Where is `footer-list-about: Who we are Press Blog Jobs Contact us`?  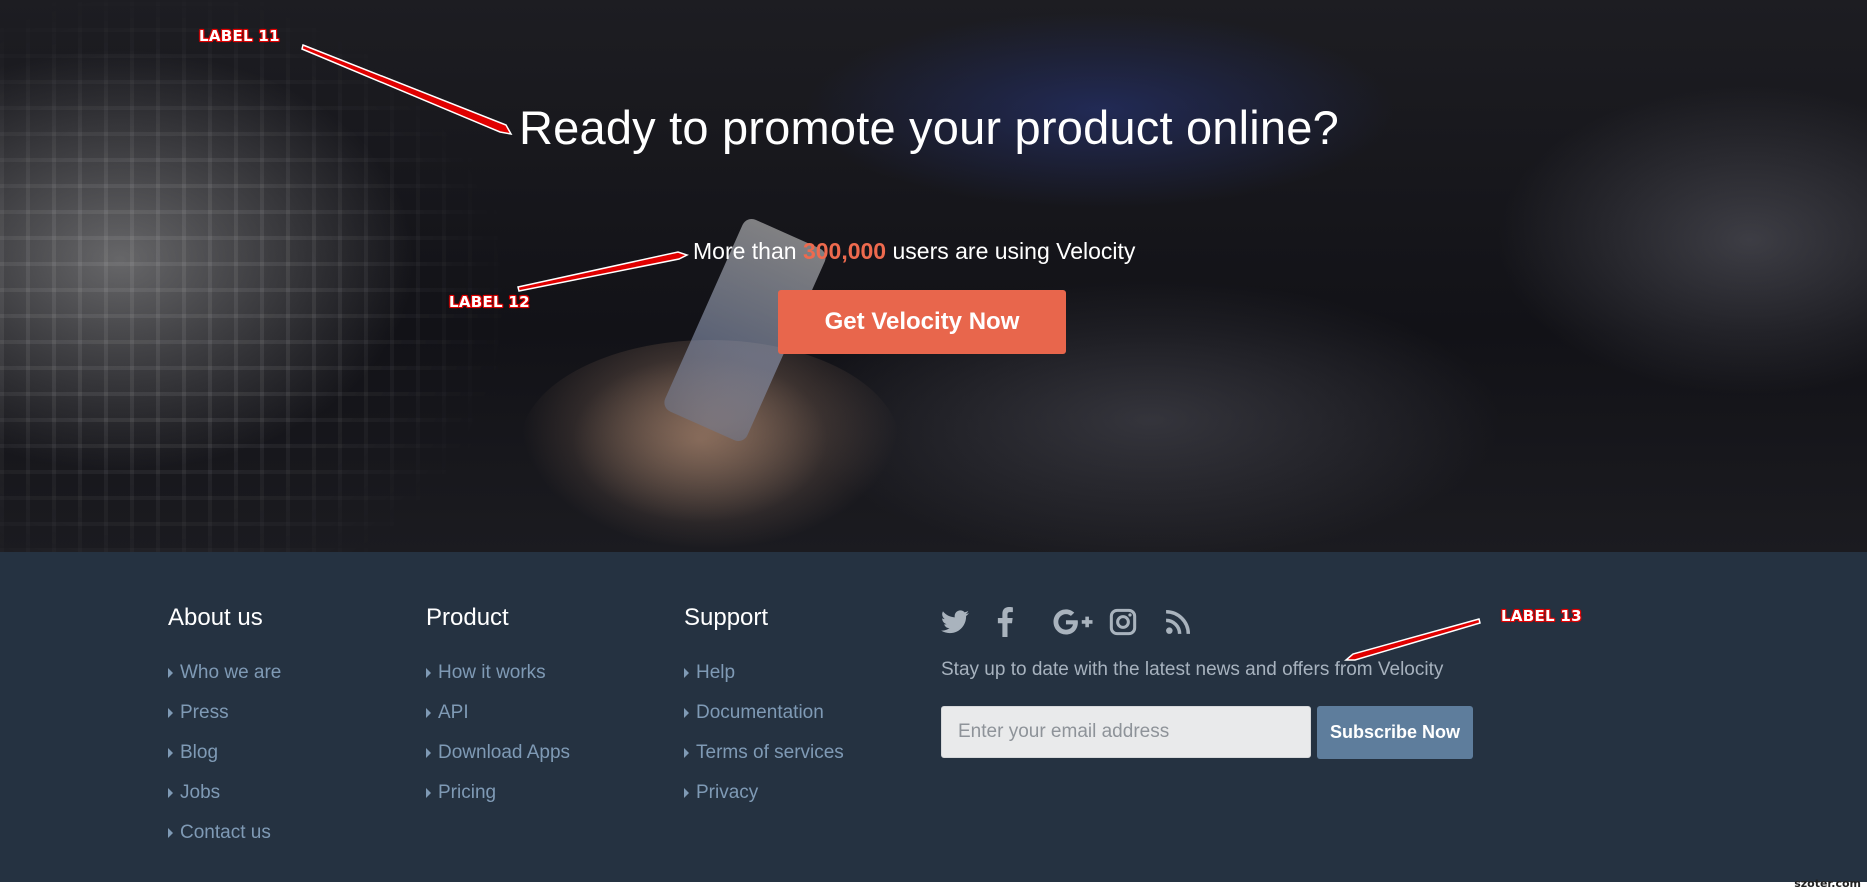
footer-list-about: Who we are Press Blog Jobs Contact us is located at coordinates (224, 753).